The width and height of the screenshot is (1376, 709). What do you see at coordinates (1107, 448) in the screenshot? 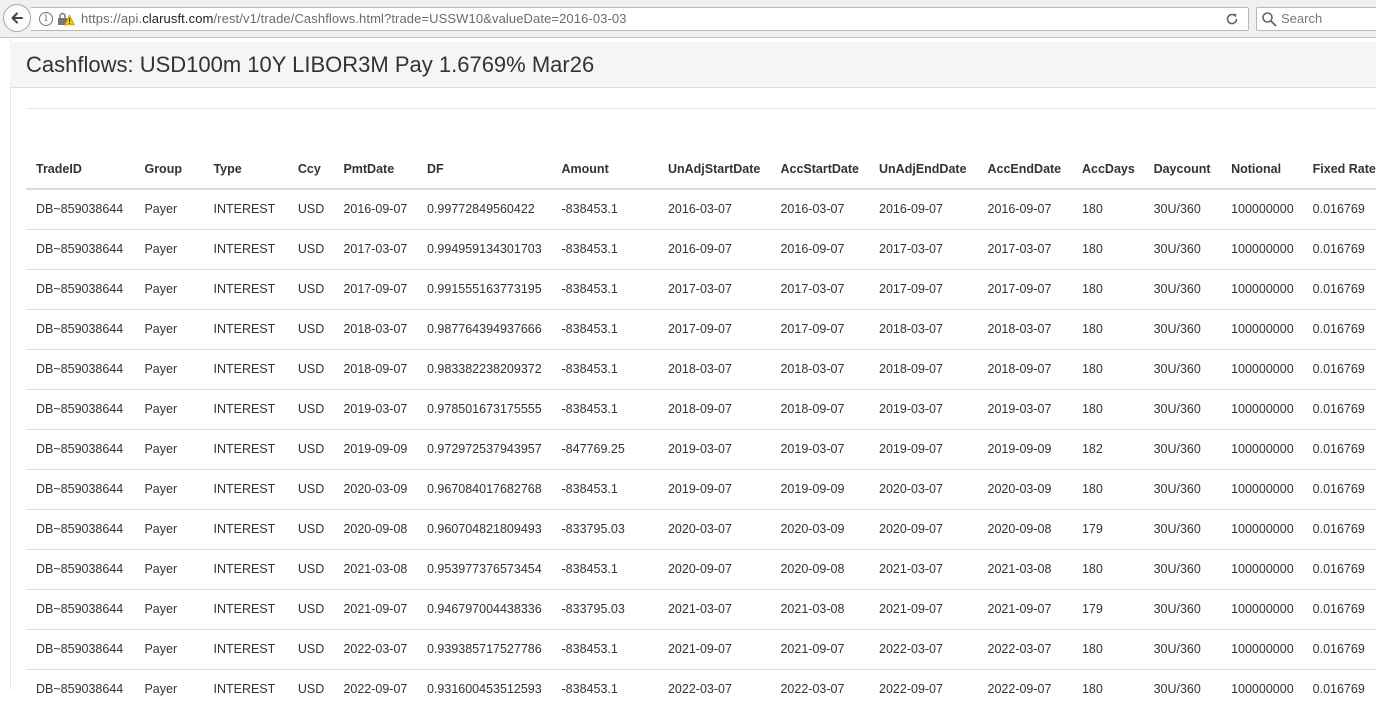
I see `table-cell: 182` at bounding box center [1107, 448].